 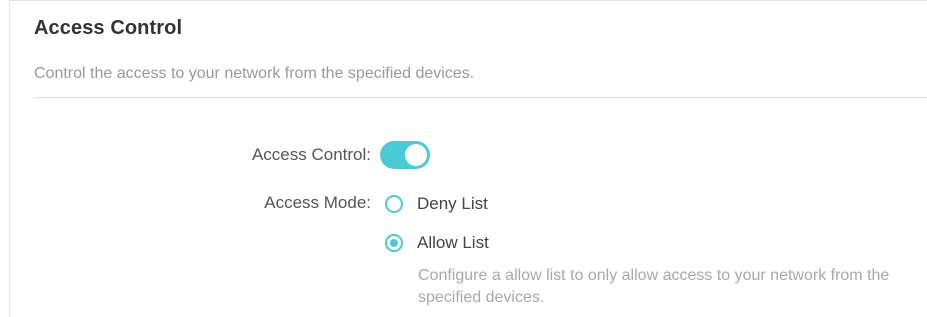 I want to click on allow-list-option: Allow List, so click(x=437, y=243).